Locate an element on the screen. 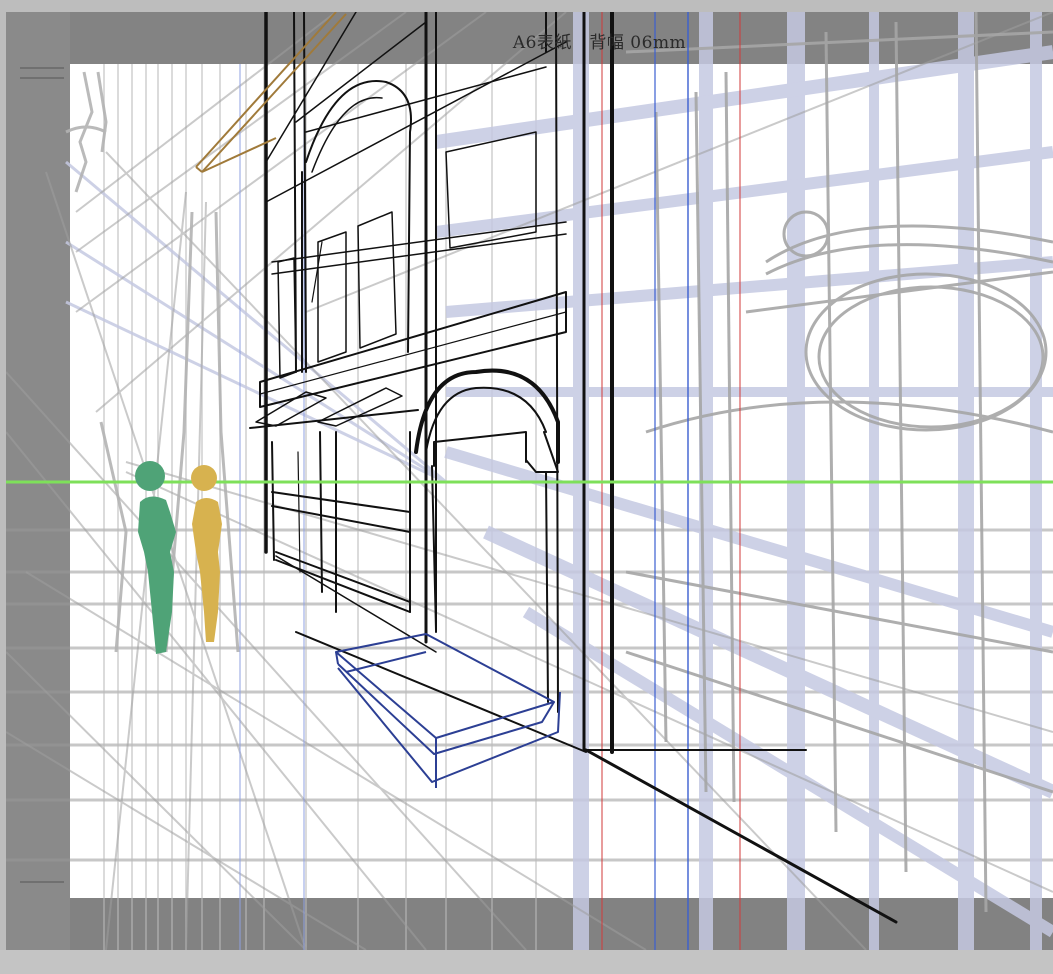 The width and height of the screenshot is (1053, 974). bottom-bleed-band is located at coordinates (561, 924).